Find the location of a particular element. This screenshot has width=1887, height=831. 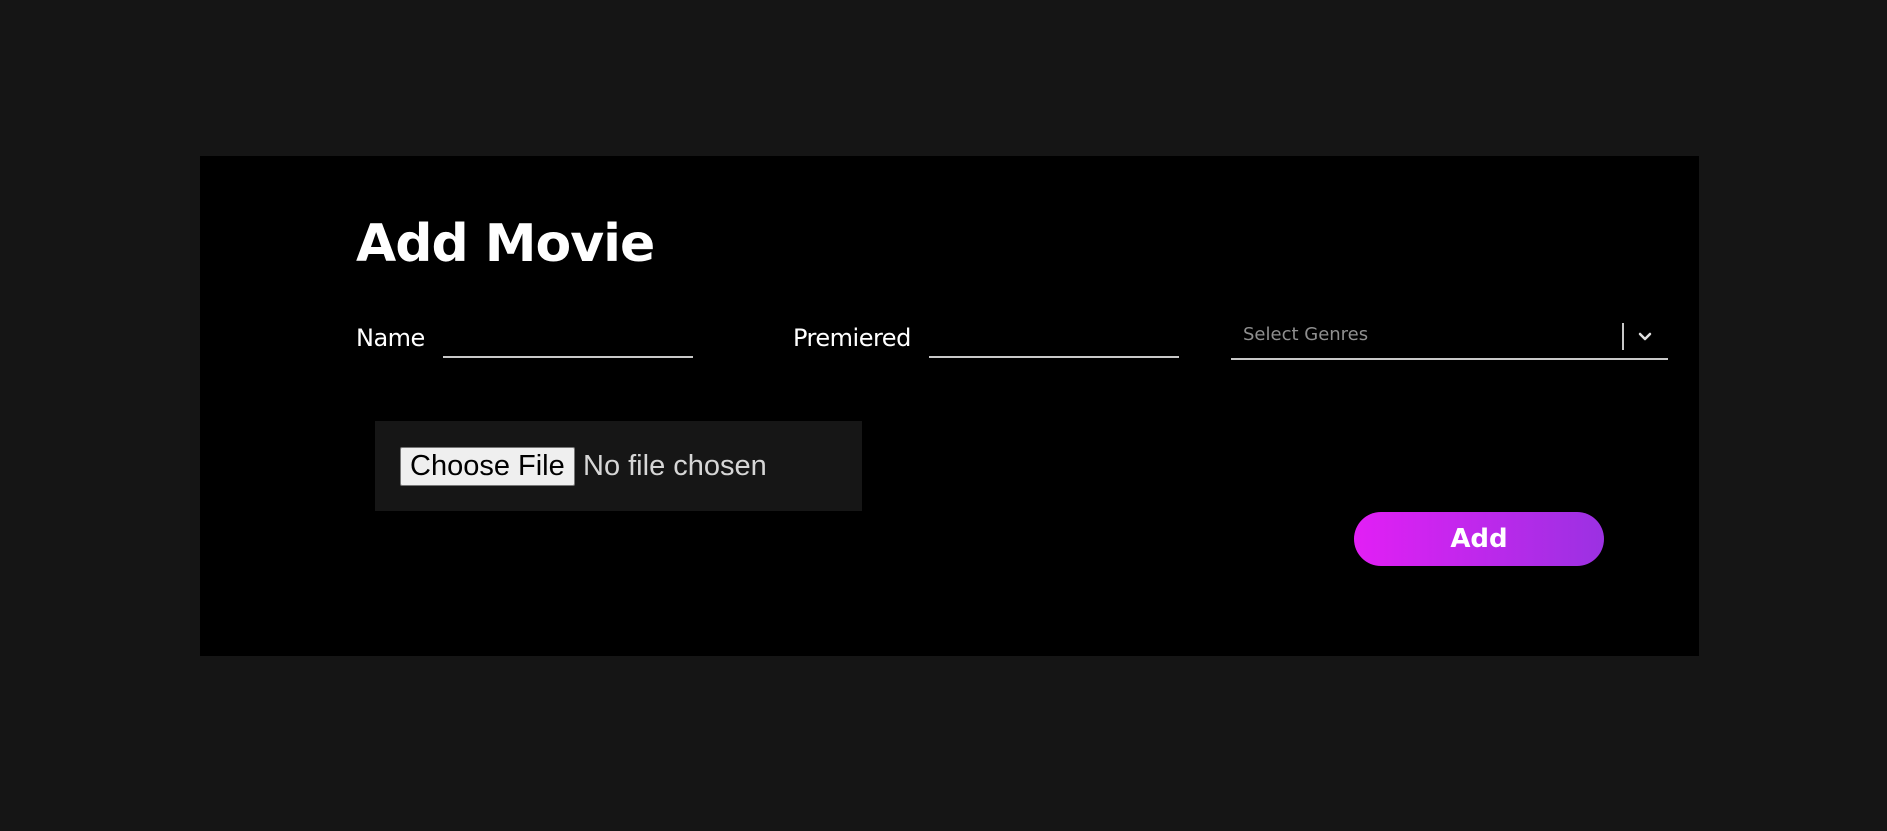

page-title: Add Movie is located at coordinates (505, 244).